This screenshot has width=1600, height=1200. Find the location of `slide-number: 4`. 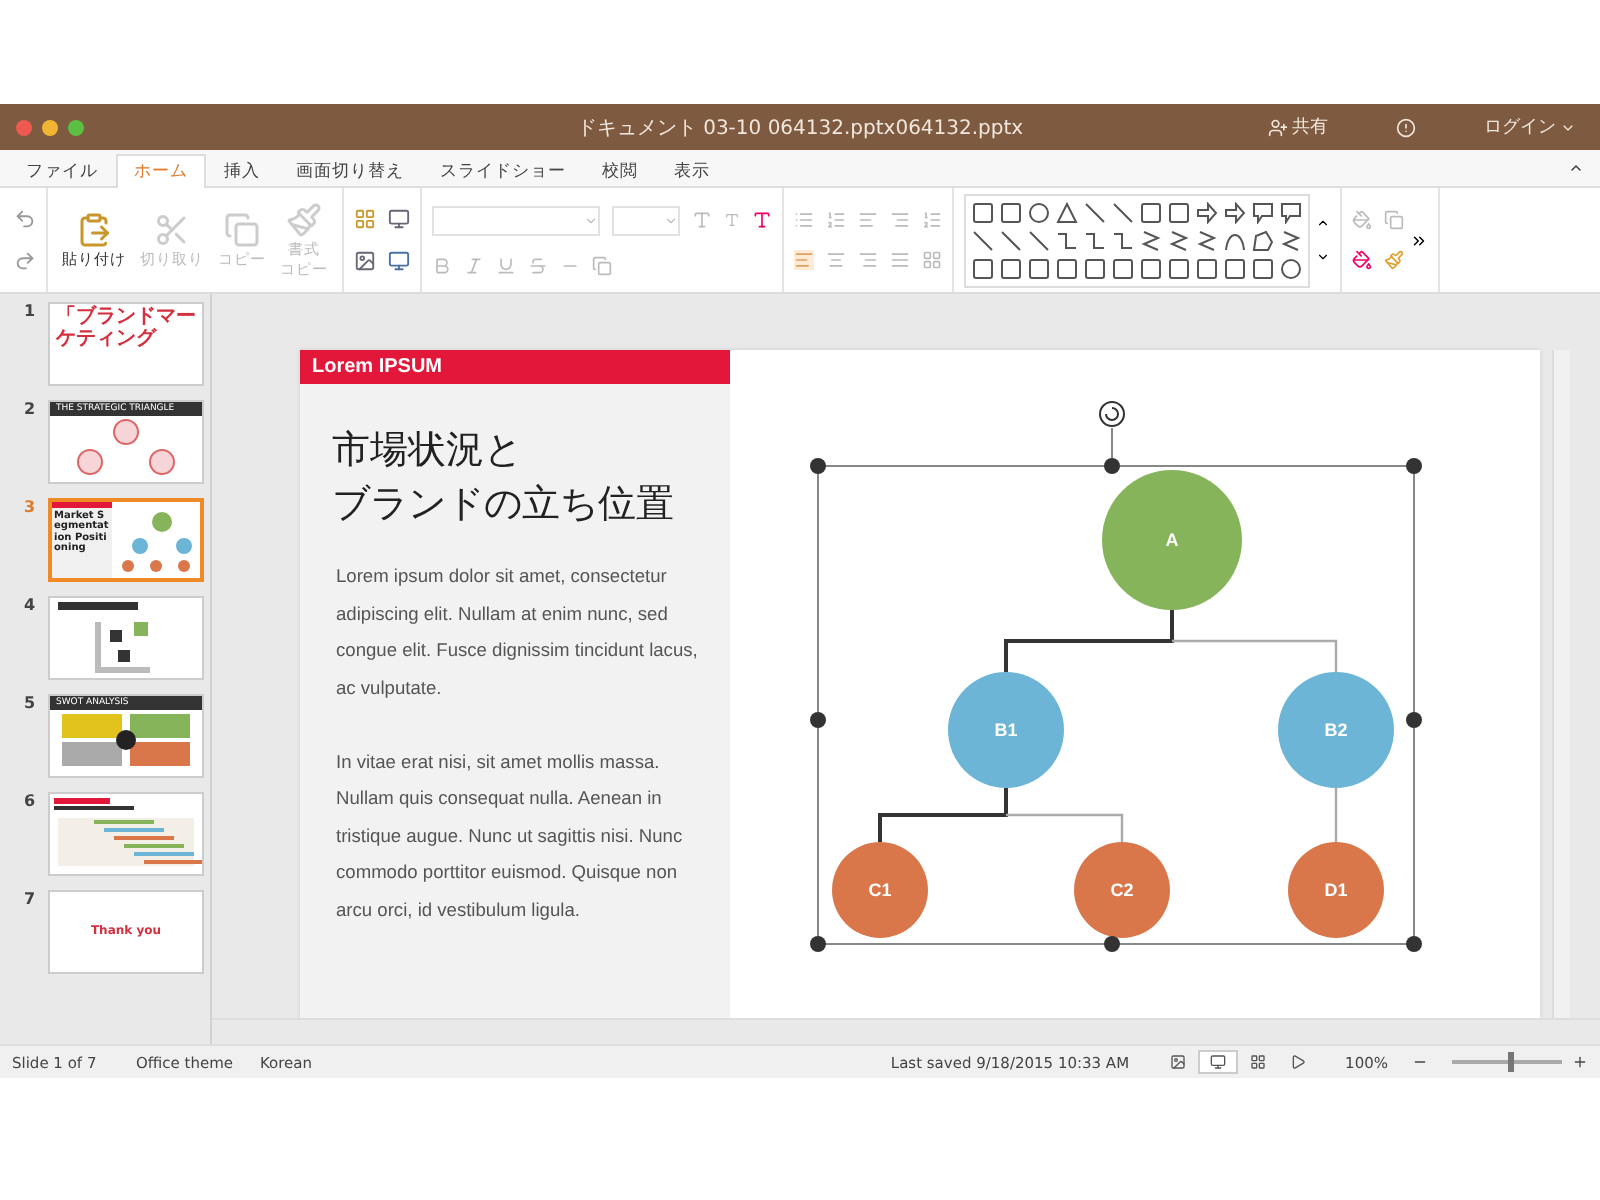

slide-number: 4 is located at coordinates (31, 607).